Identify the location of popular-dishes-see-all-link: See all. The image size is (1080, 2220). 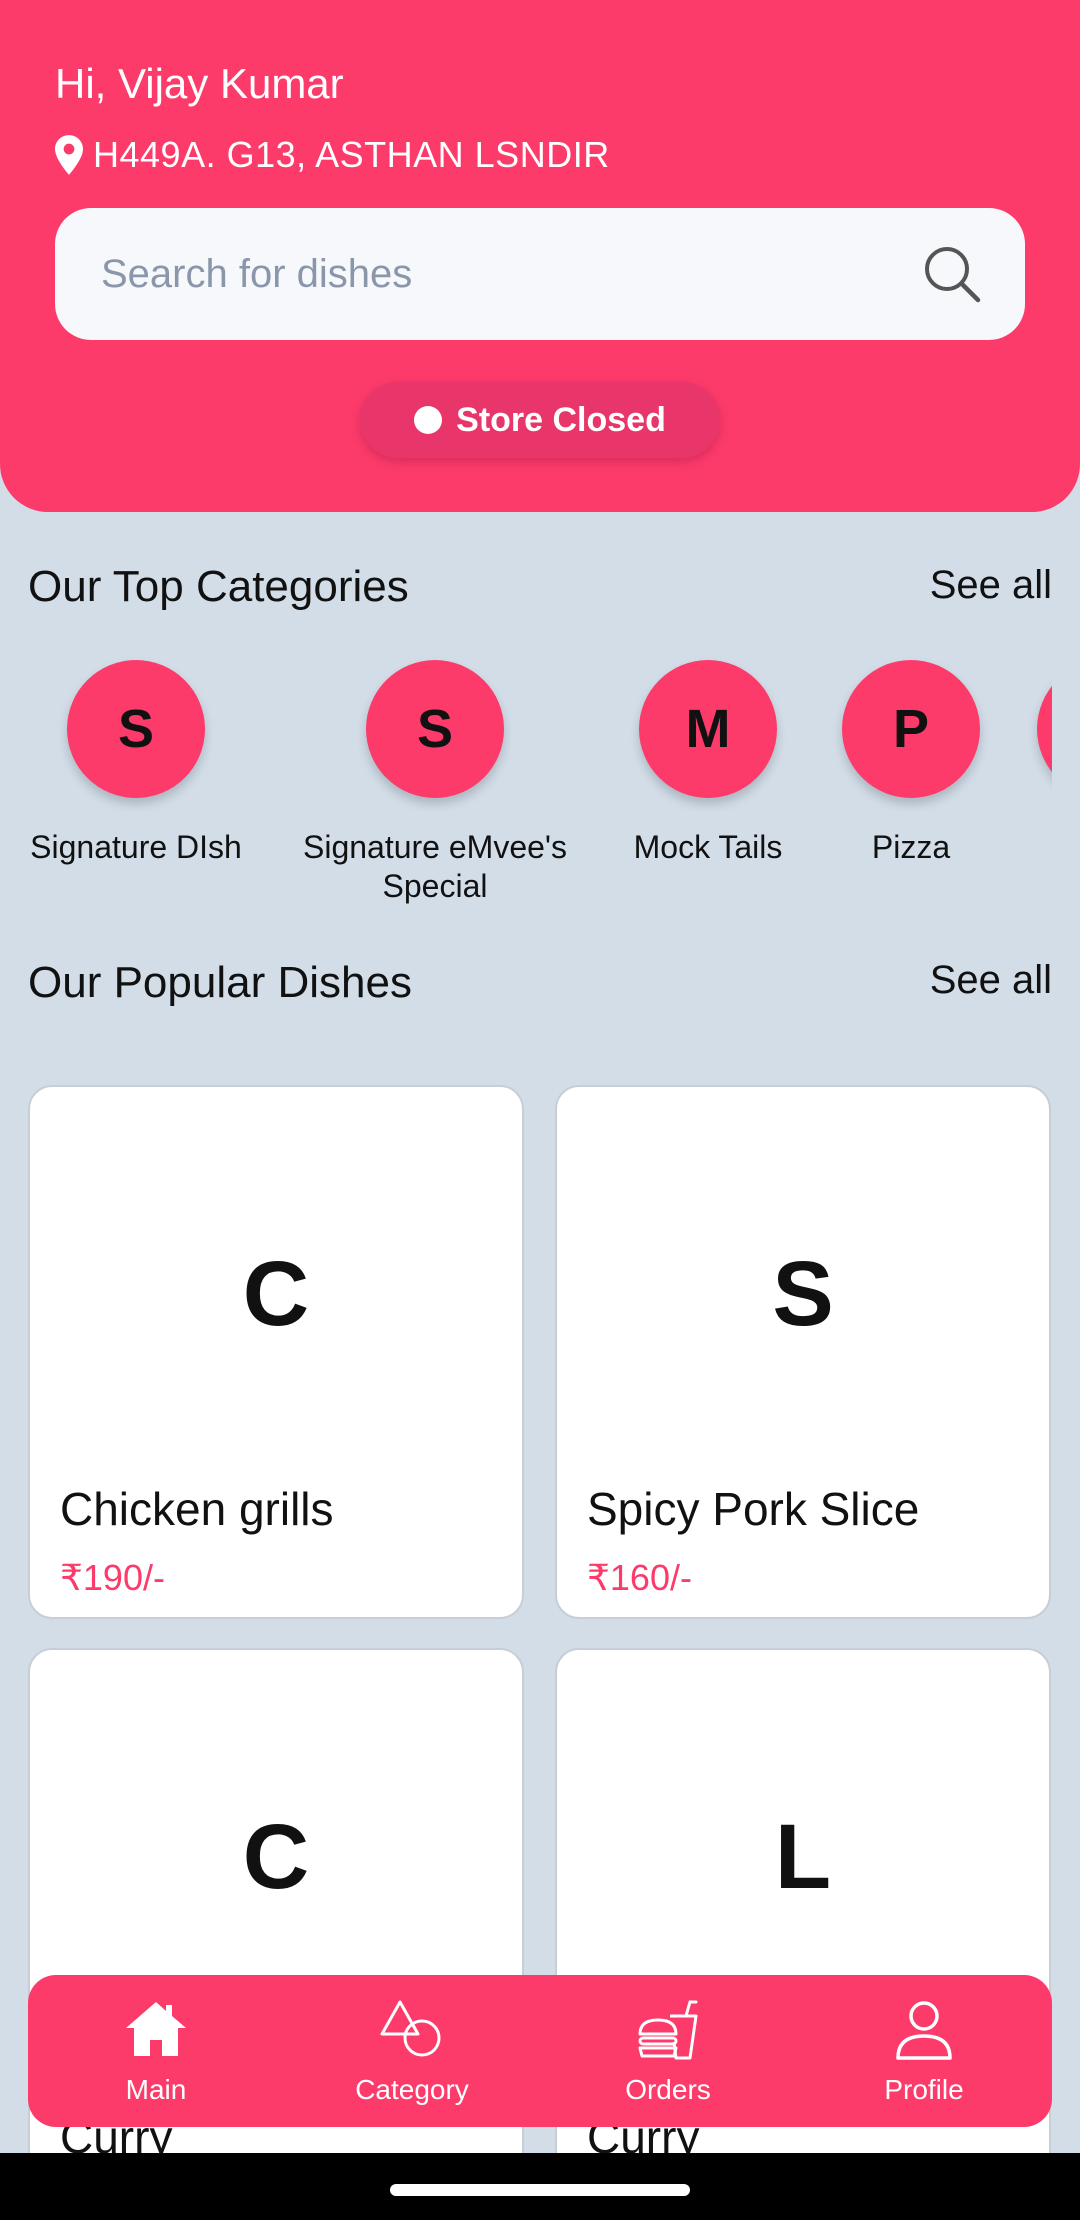
(991, 980).